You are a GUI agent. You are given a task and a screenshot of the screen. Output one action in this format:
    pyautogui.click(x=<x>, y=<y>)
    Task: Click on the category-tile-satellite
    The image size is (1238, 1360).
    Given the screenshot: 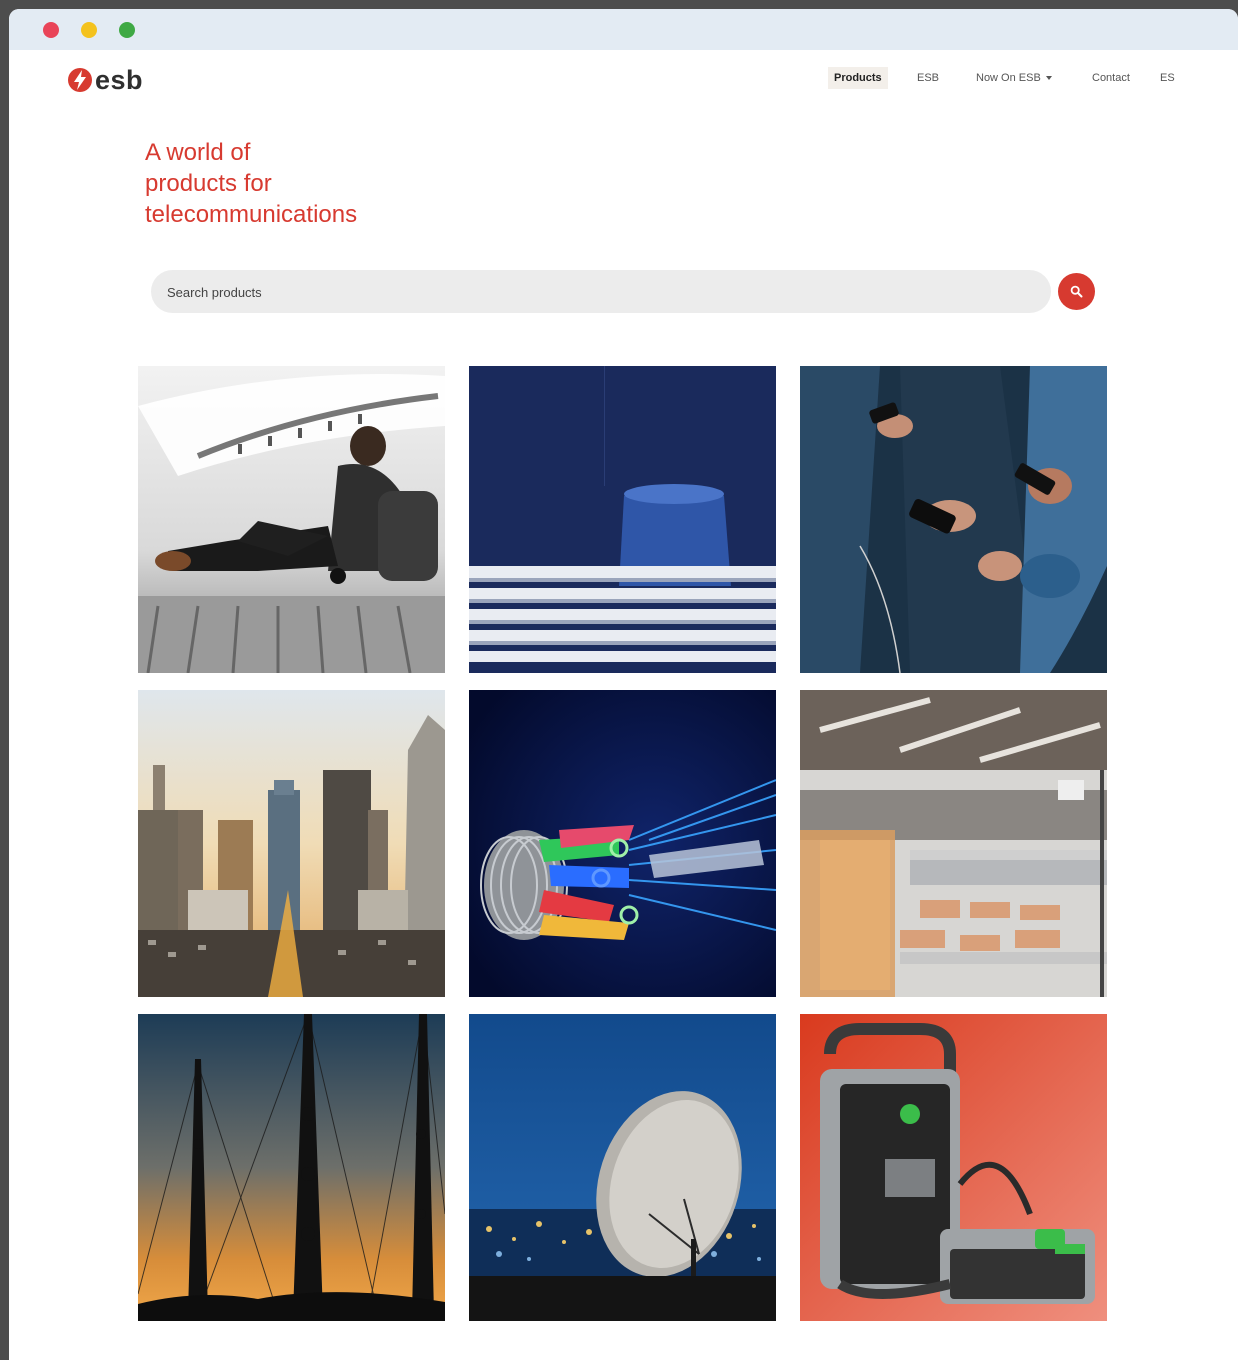 What is the action you would take?
    pyautogui.click(x=622, y=1167)
    